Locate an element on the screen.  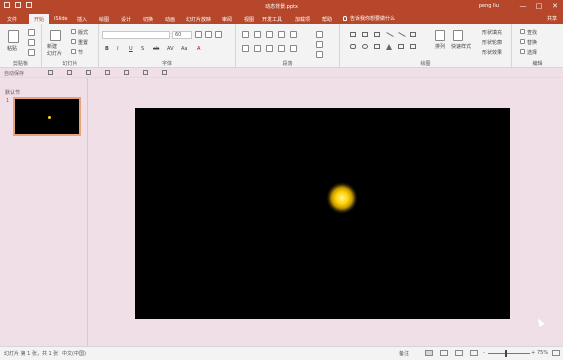
quick-styles-icon is located at coordinates (458, 35).